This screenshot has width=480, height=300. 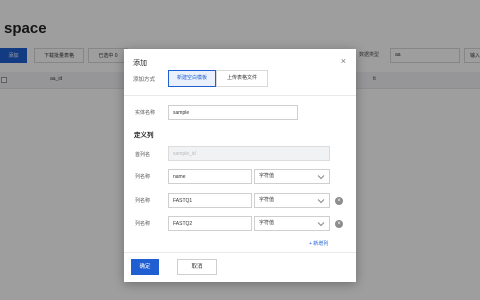 I want to click on confirm-button: 确定, so click(x=145, y=267).